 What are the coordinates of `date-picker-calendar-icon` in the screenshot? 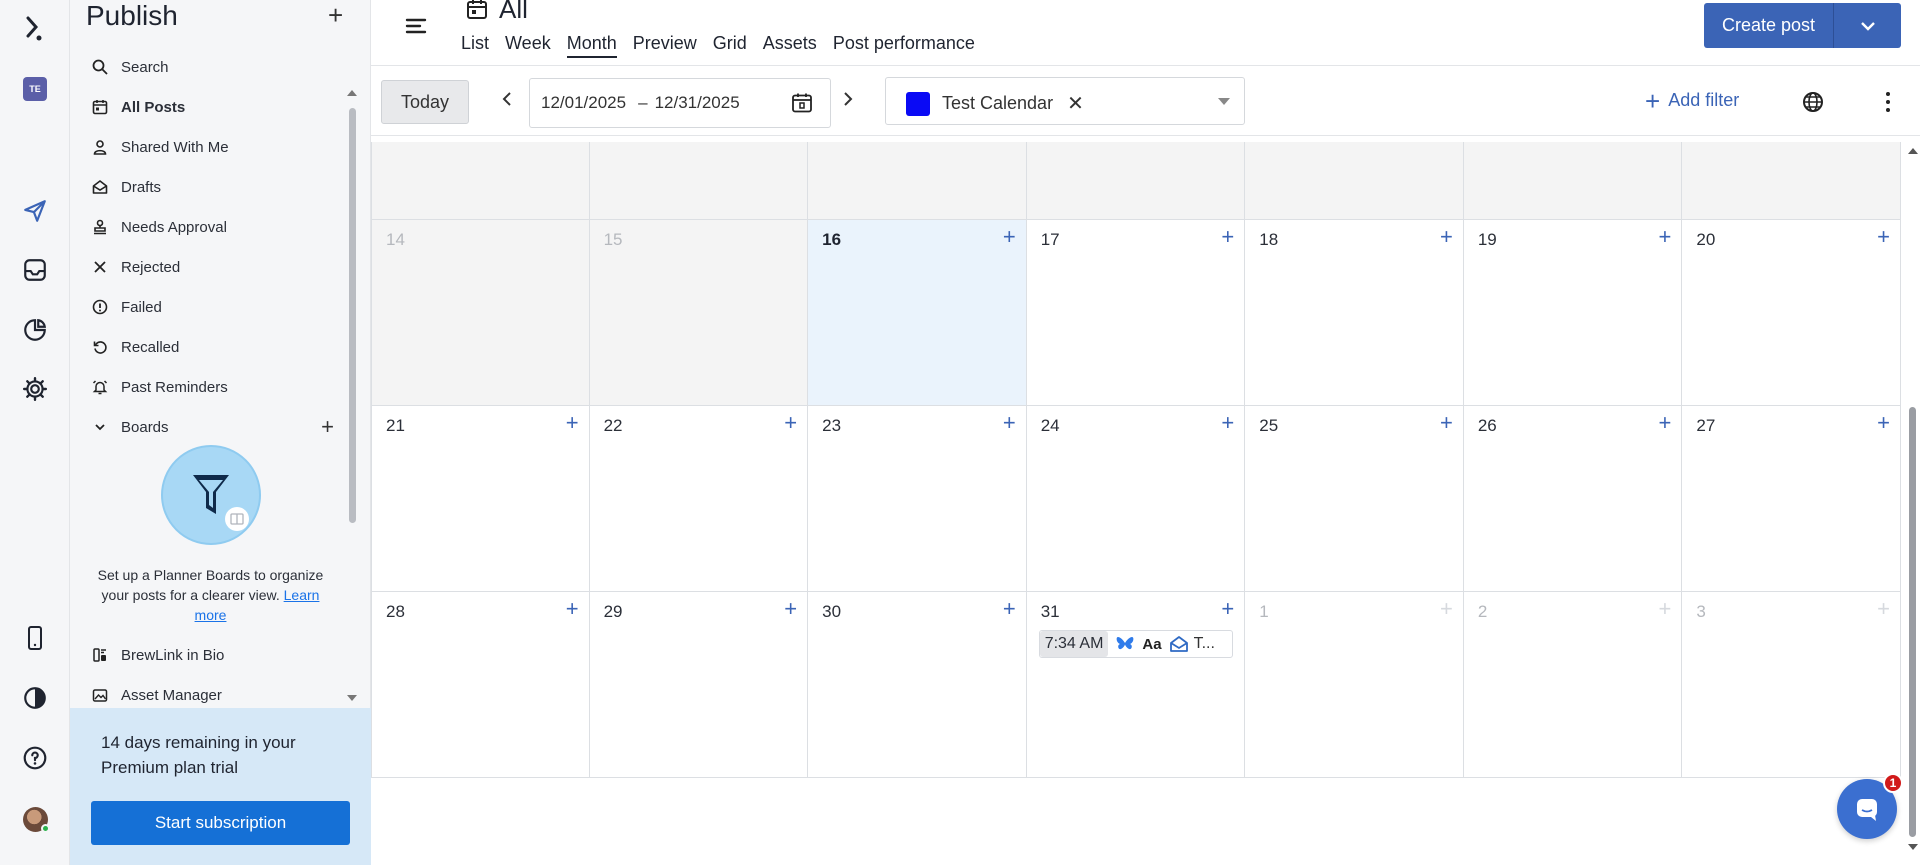 It's located at (802, 103).